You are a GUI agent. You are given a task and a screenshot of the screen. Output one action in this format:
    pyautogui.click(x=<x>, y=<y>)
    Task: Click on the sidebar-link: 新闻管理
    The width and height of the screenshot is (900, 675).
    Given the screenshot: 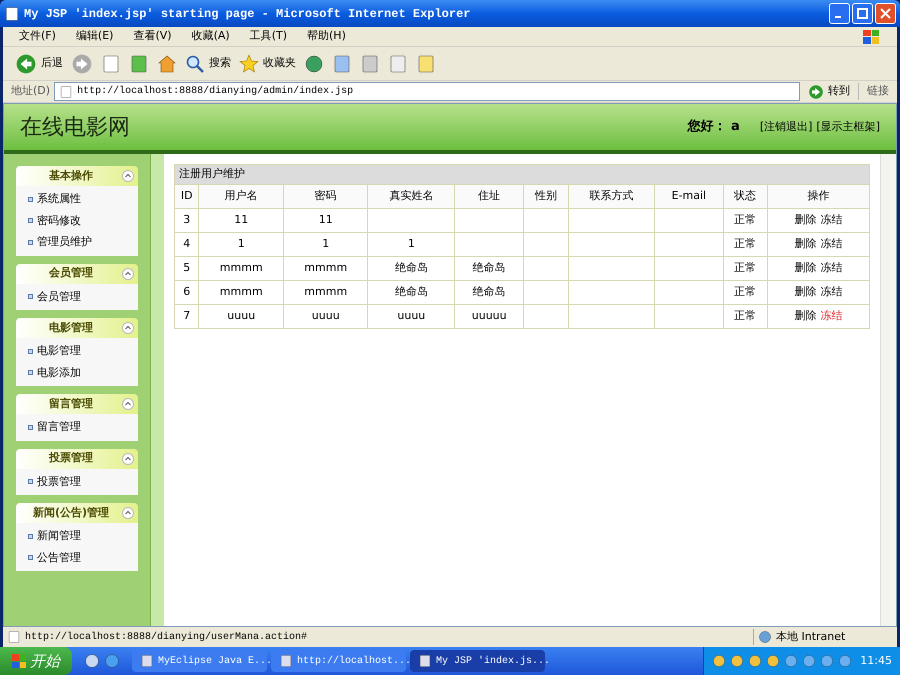 What is the action you would take?
    pyautogui.click(x=59, y=536)
    